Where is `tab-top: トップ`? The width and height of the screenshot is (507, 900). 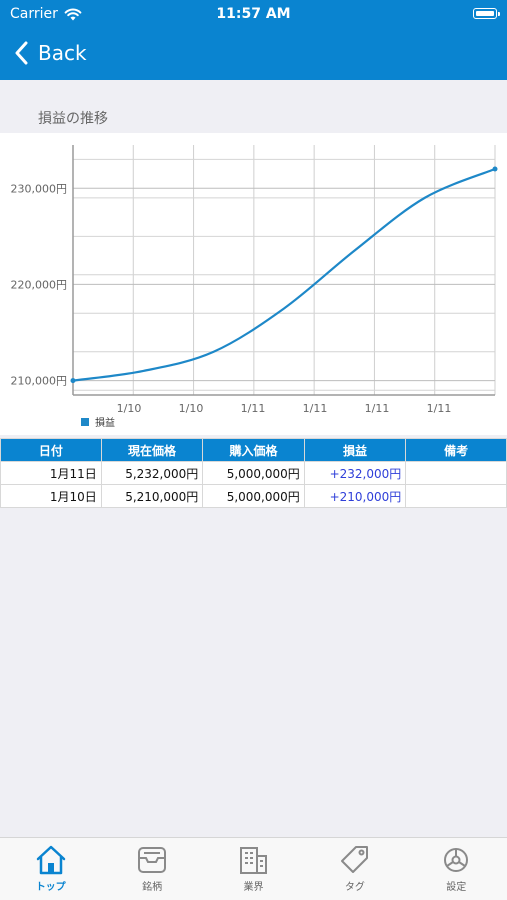 tab-top: トップ is located at coordinates (51, 869).